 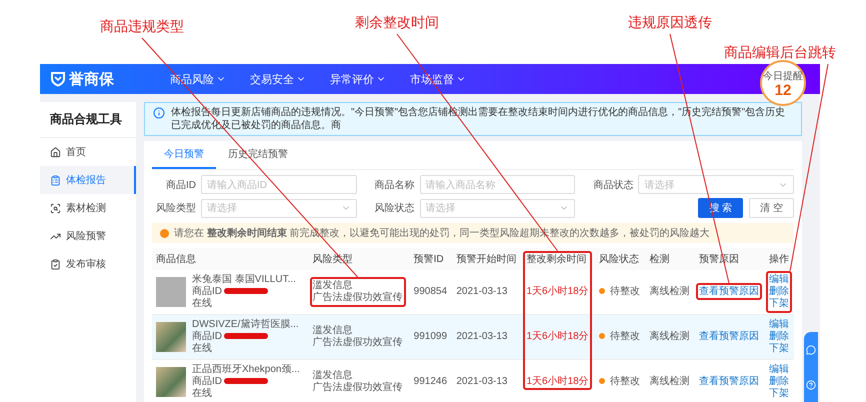 What do you see at coordinates (613, 185) in the screenshot?
I see `filter-label: 商品状态` at bounding box center [613, 185].